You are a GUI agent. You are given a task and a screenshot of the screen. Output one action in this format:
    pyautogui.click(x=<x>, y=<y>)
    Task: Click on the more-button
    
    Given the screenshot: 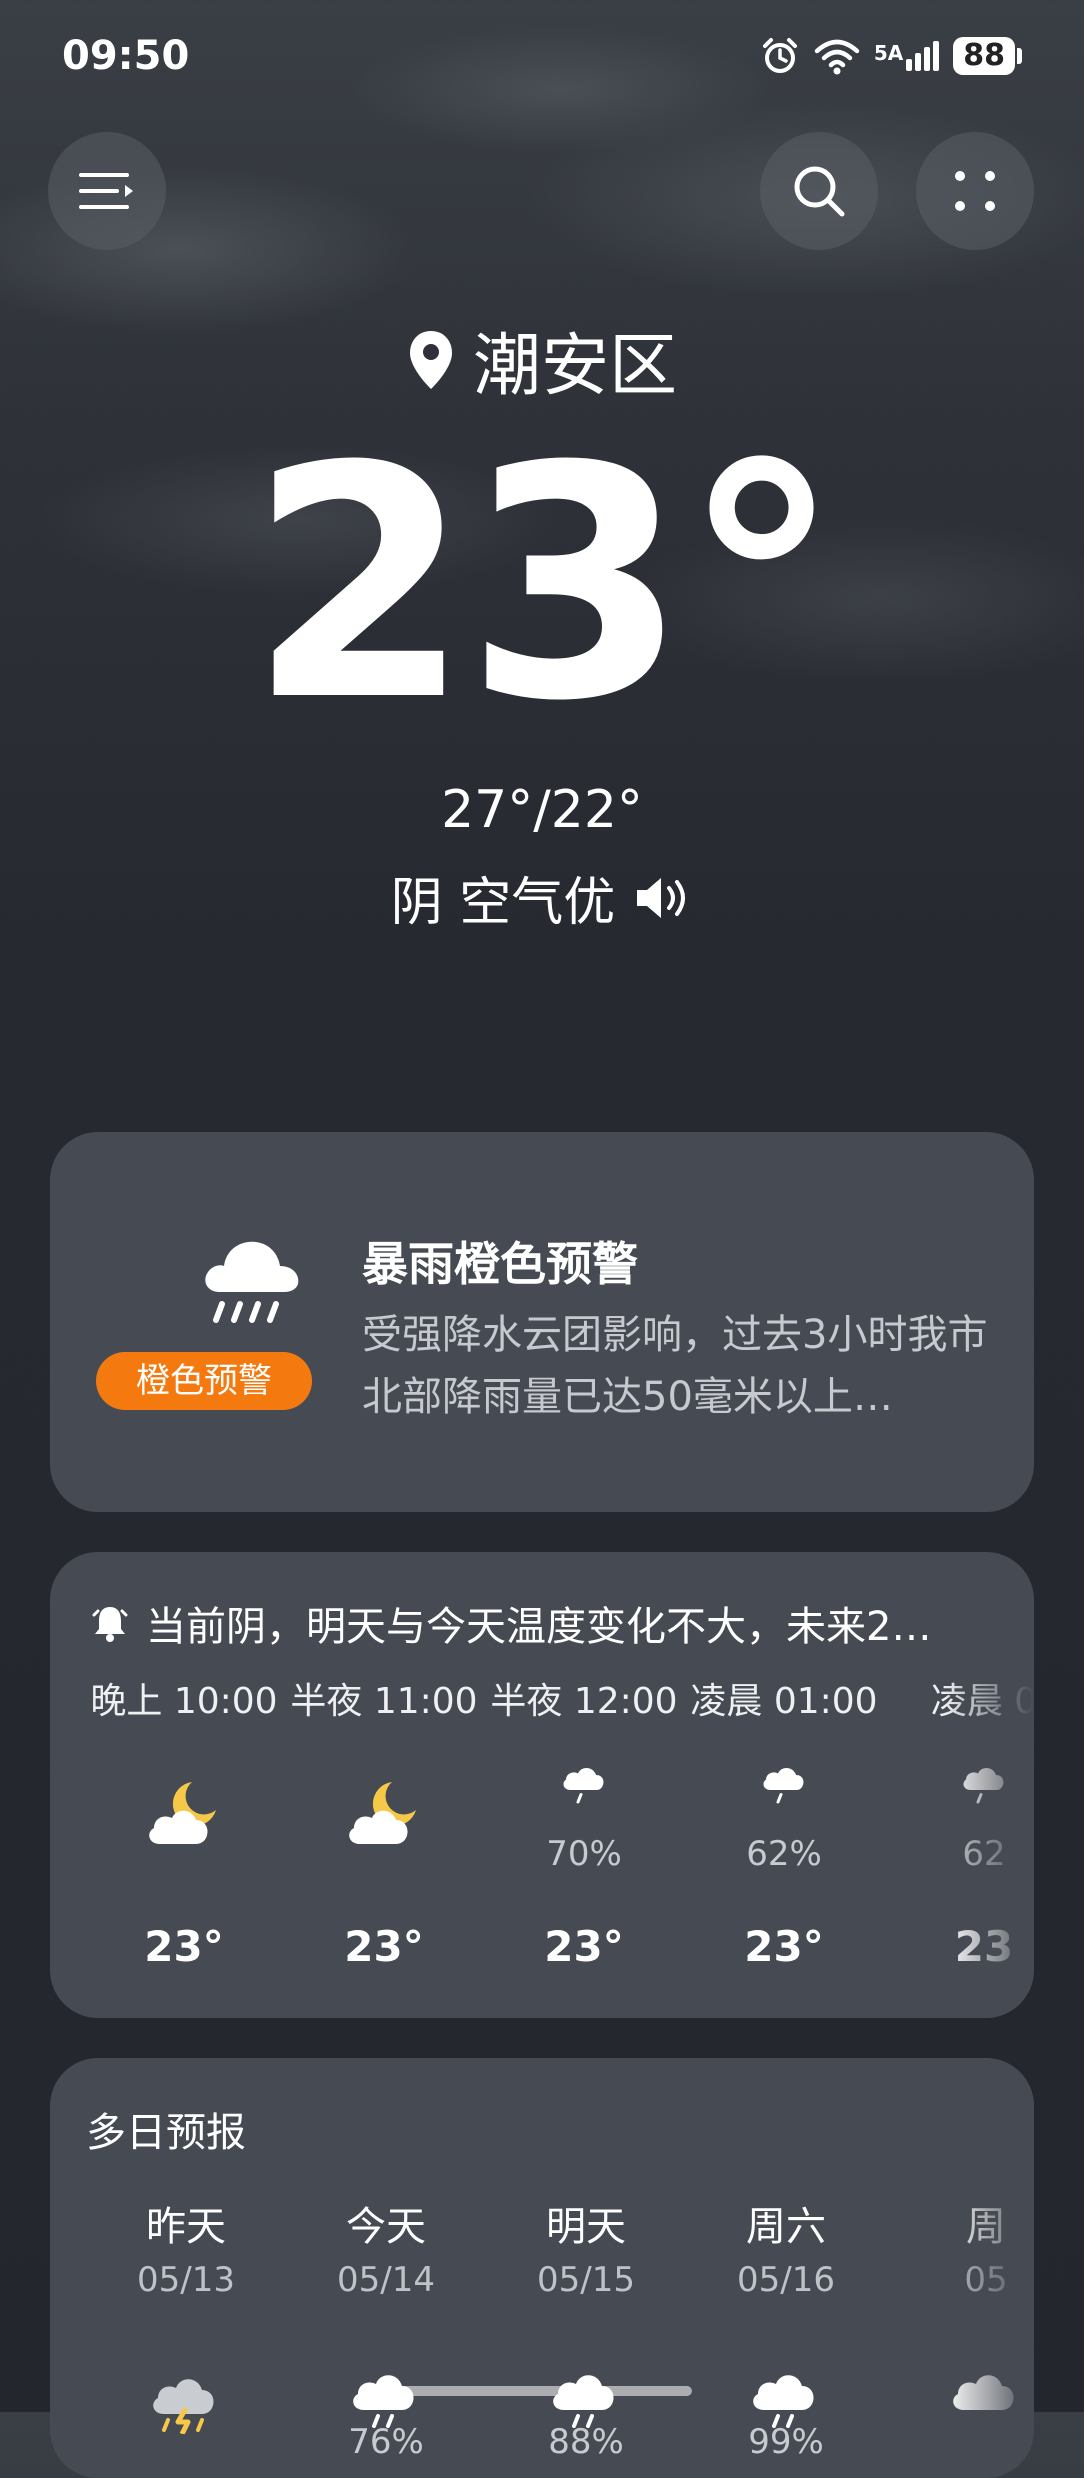 What is the action you would take?
    pyautogui.click(x=975, y=191)
    